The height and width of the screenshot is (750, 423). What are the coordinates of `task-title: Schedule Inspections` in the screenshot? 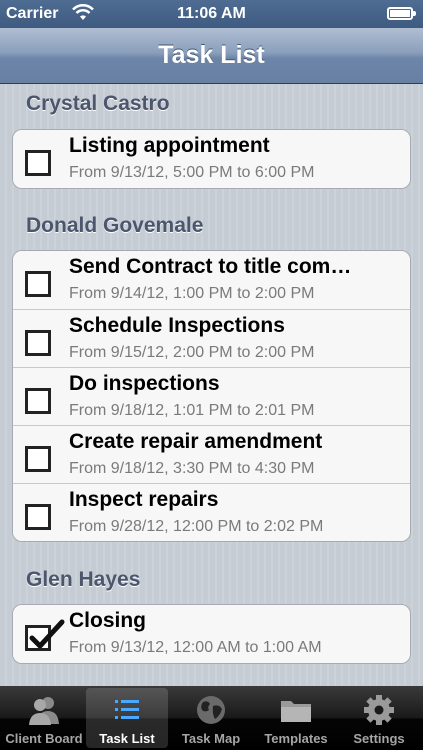 It's located at (177, 325).